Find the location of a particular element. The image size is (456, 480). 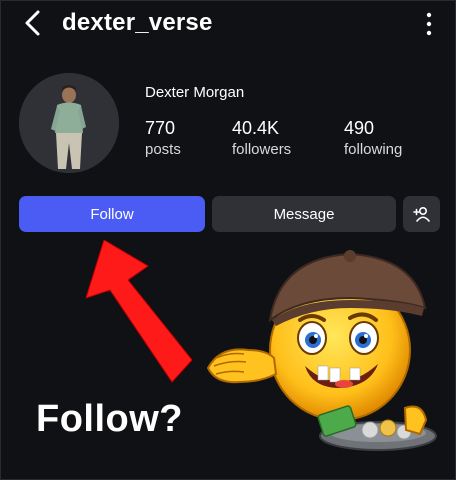

avatar-photo is located at coordinates (69, 123).